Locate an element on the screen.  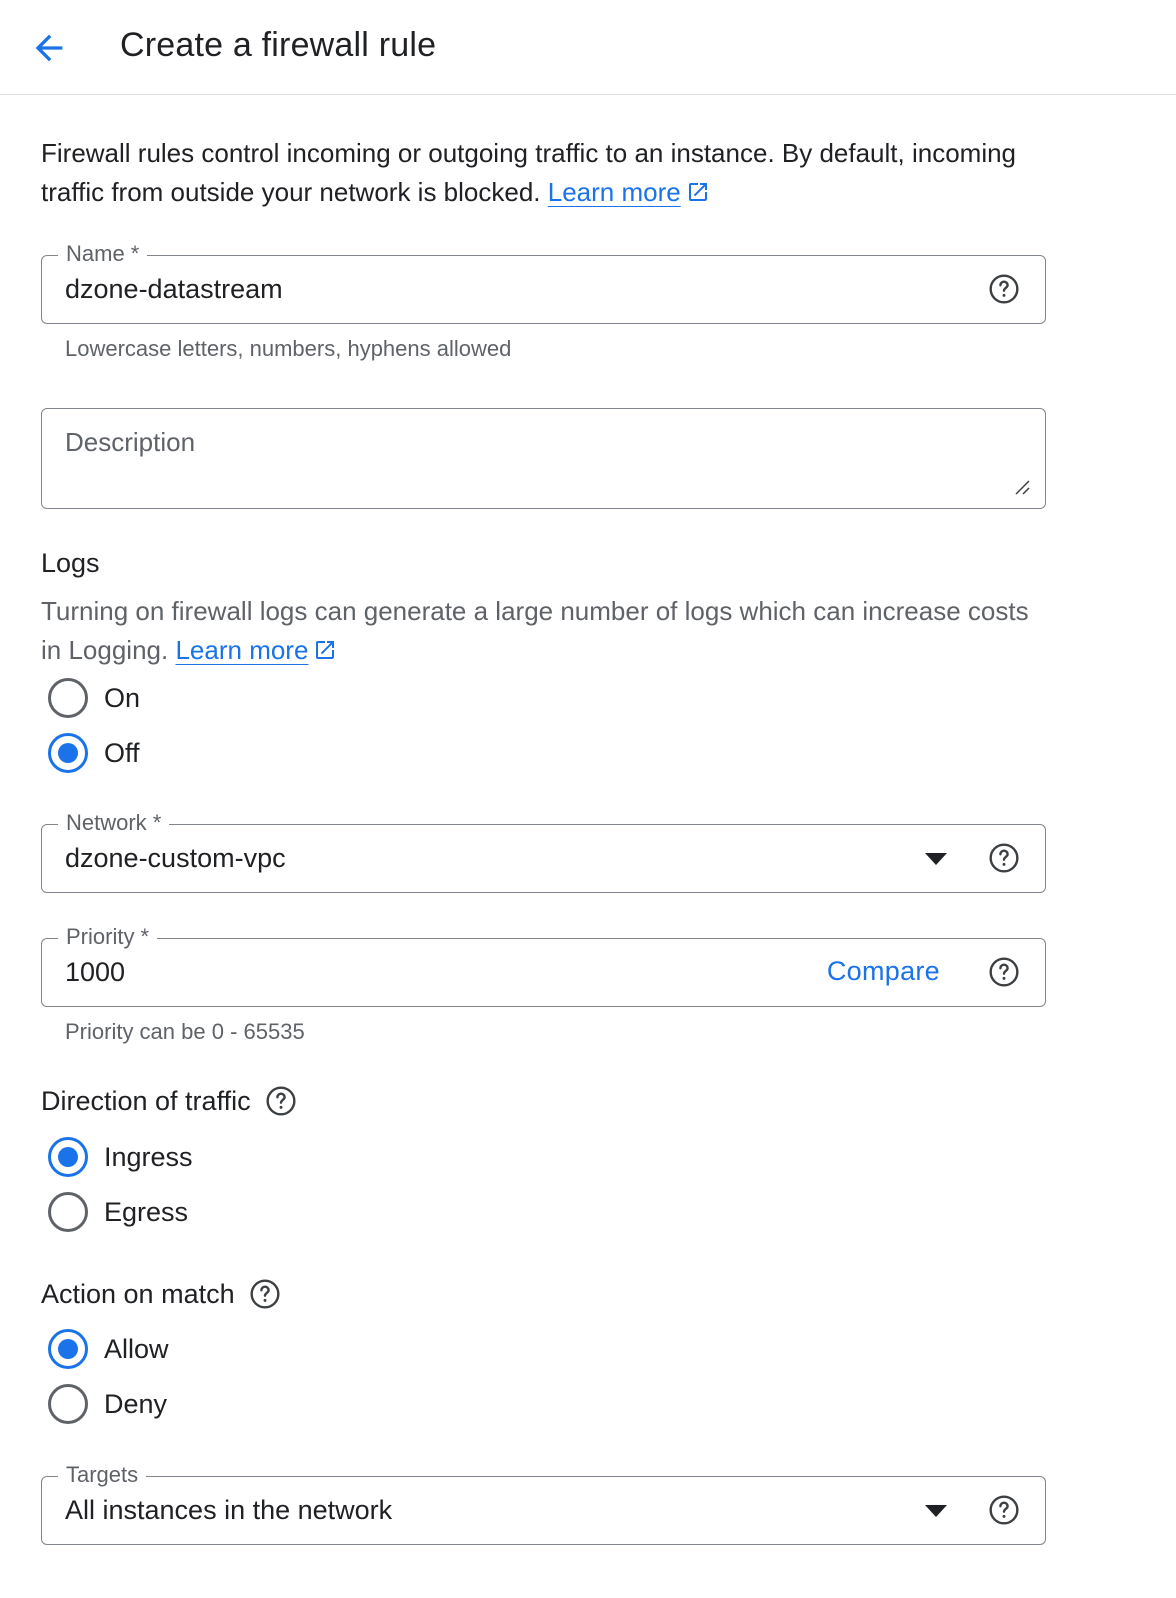
logs-title: Logs is located at coordinates (70, 563).